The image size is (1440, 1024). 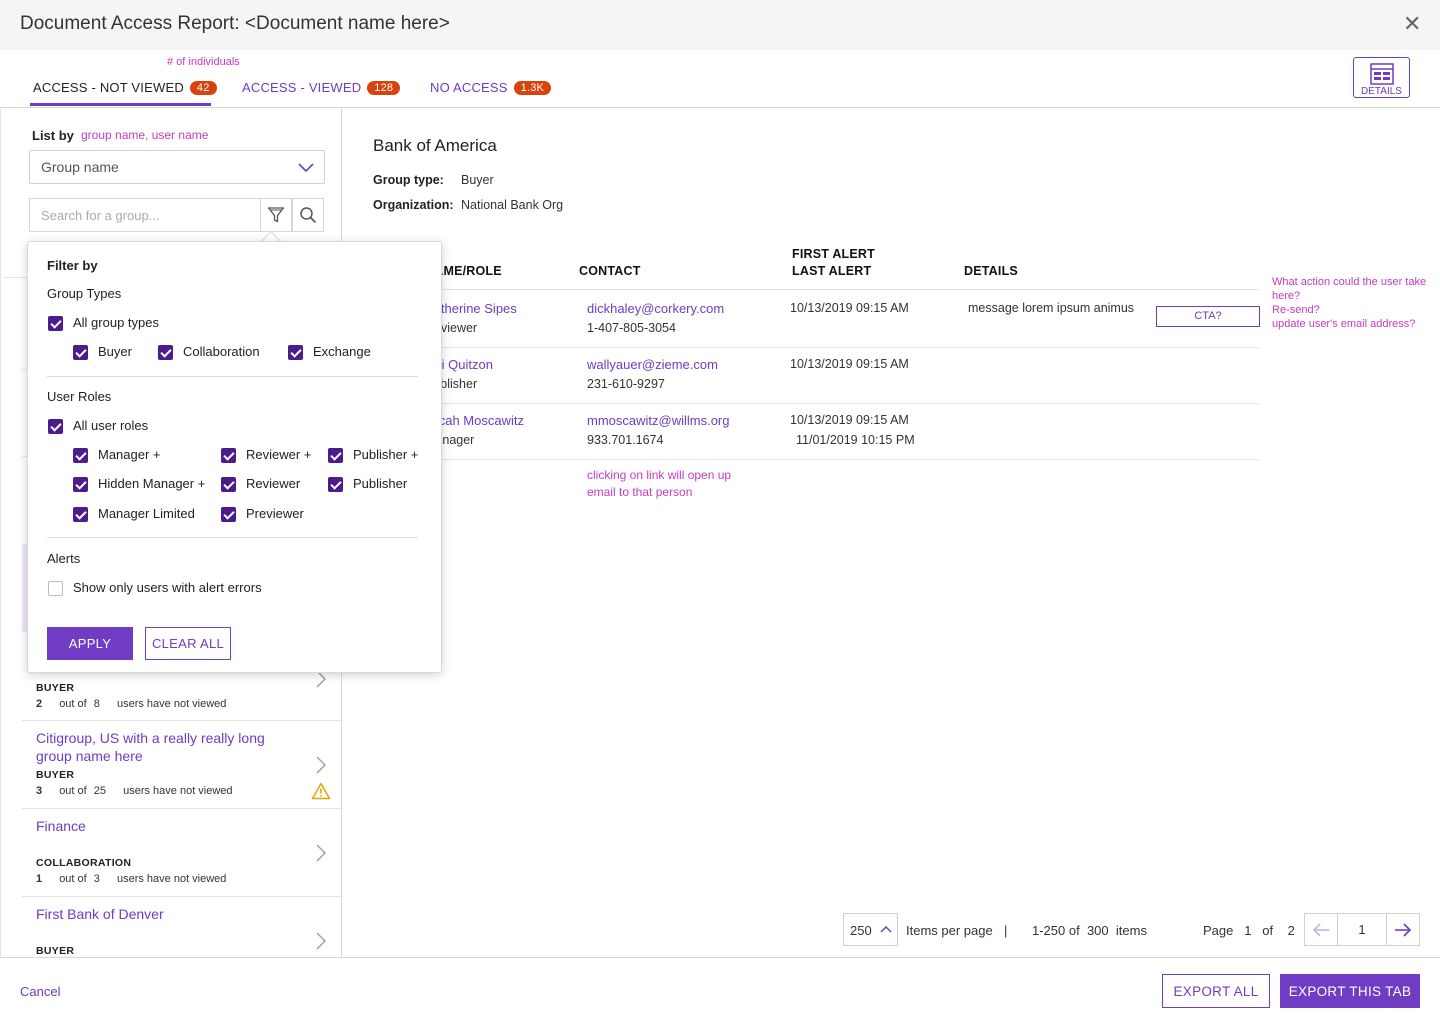 I want to click on tab-count-badge: 42, so click(x=203, y=88).